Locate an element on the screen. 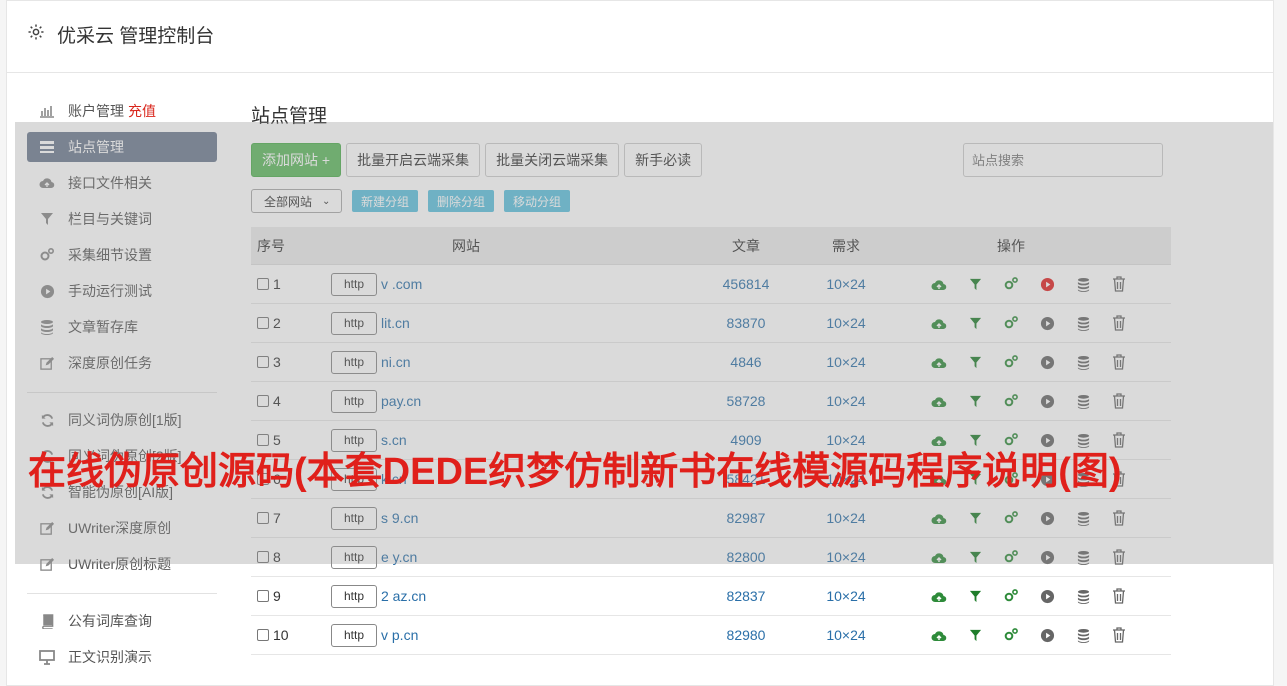  row-number-value: 10 is located at coordinates (281, 635).